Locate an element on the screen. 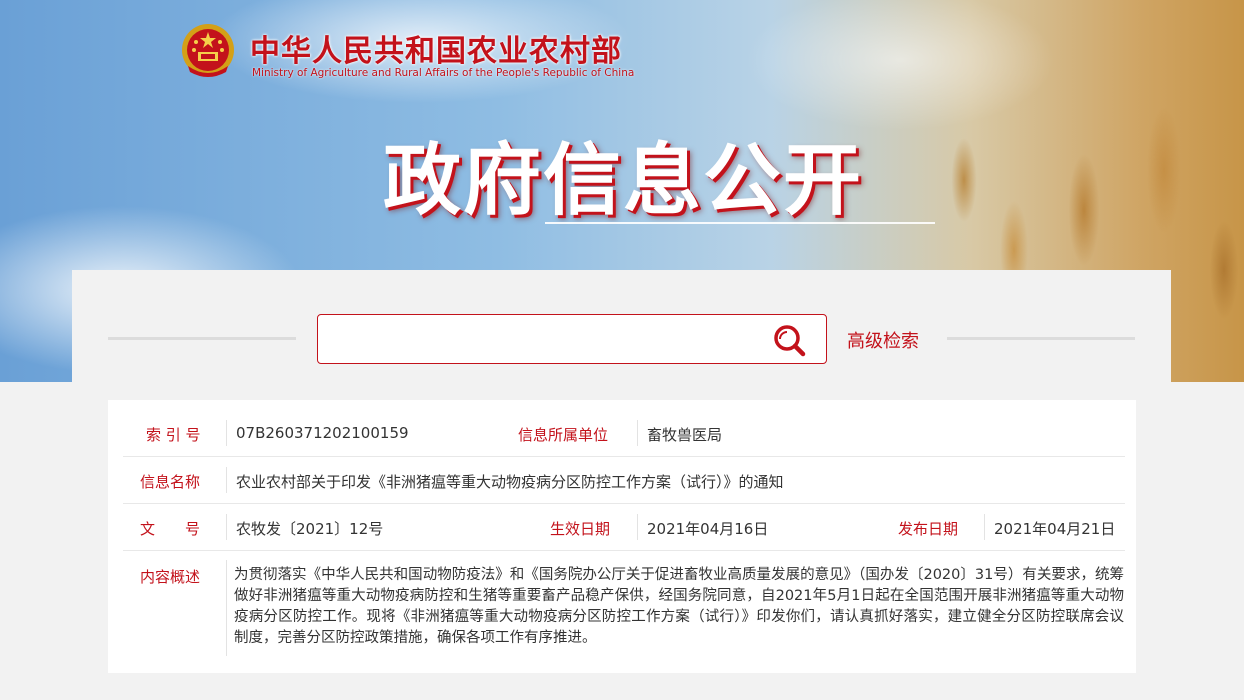  advanced-search-link: 高级检索 is located at coordinates (883, 340).